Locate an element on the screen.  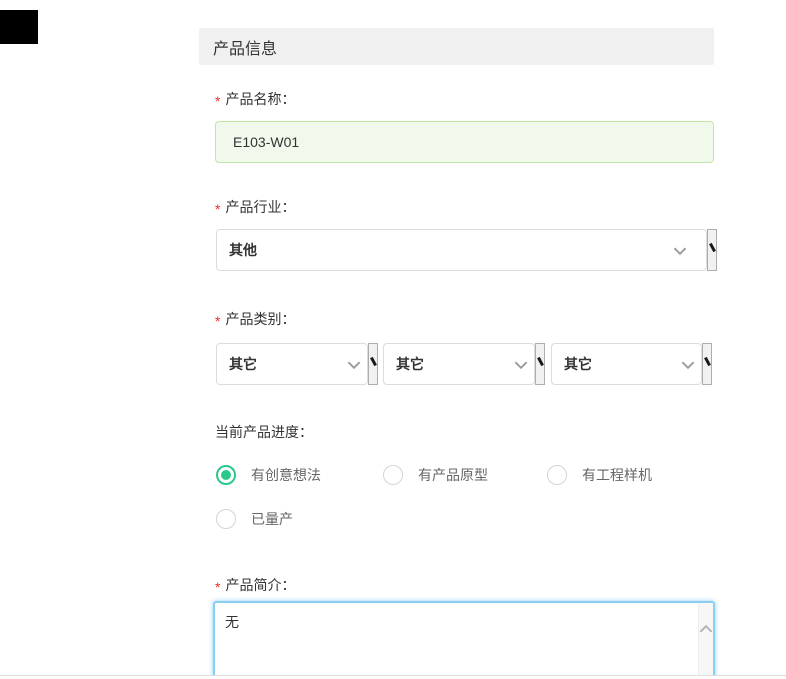
product-intro-label: * 产品简介： is located at coordinates (255, 586).